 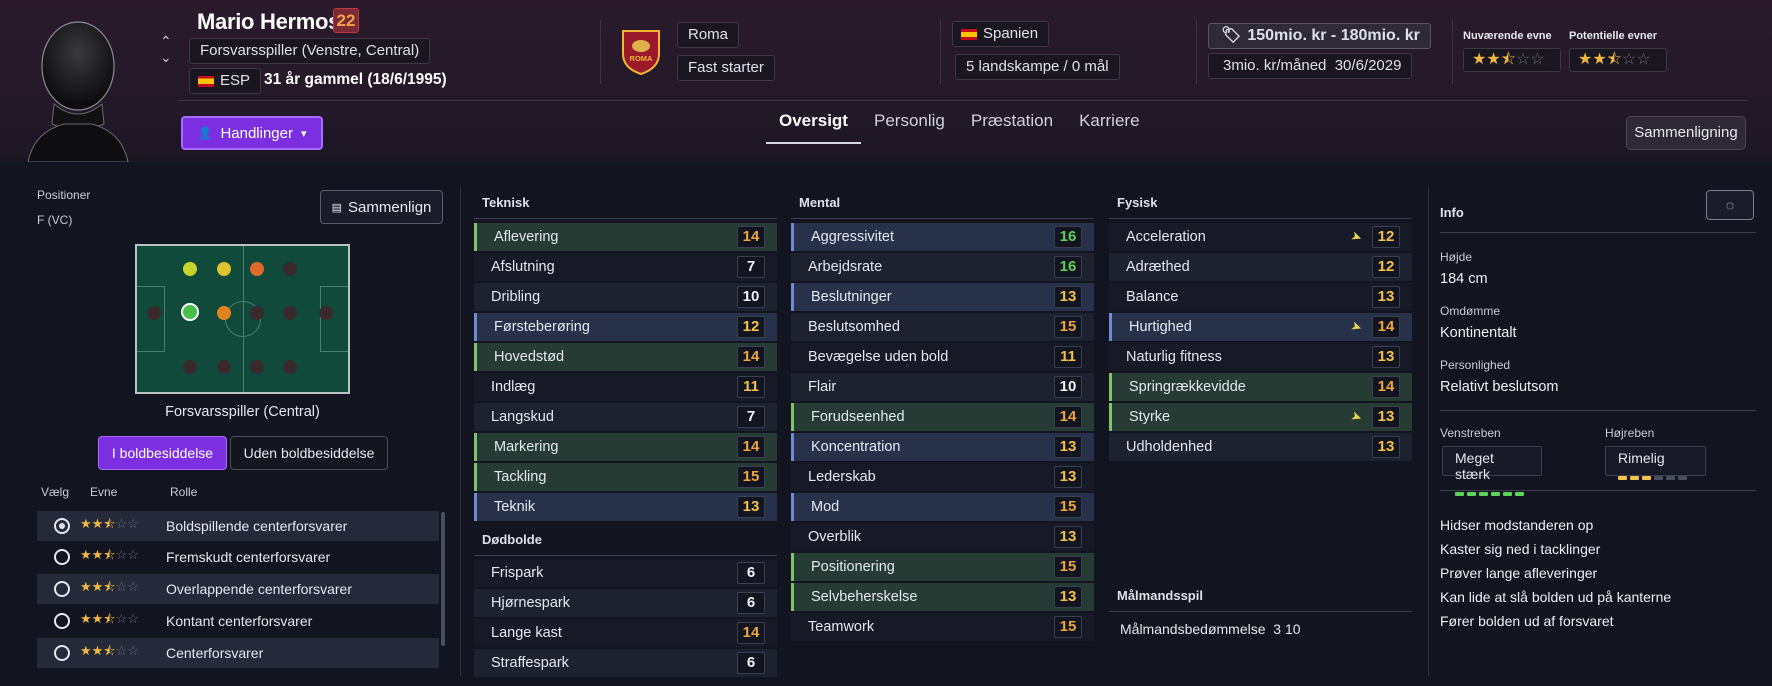 I want to click on attribute-name: Lange kast, so click(x=526, y=633).